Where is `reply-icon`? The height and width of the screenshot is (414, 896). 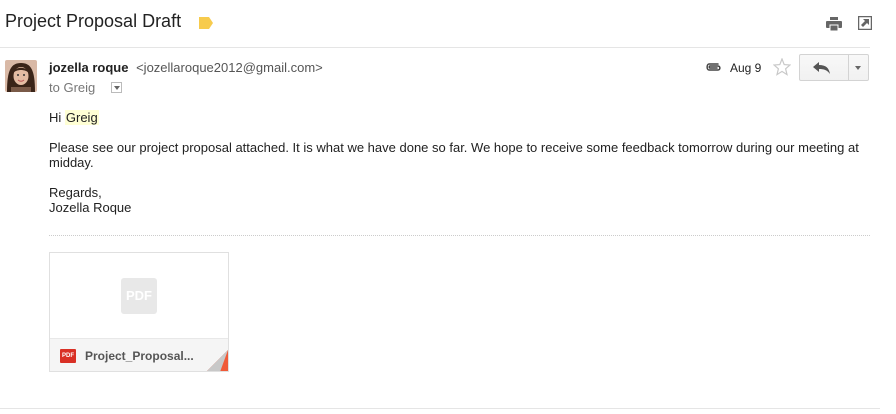
reply-icon is located at coordinates (821, 68).